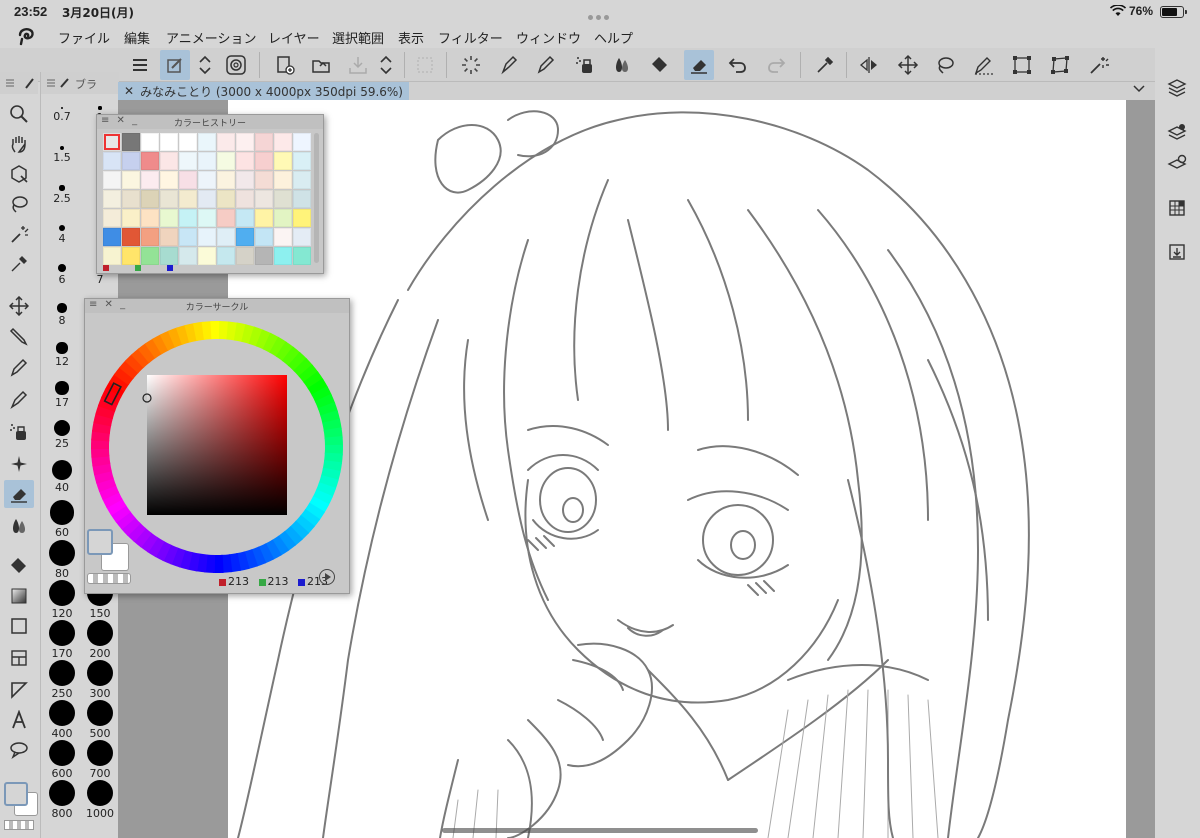 The image size is (1200, 838). Describe the element at coordinates (869, 65) in the screenshot. I see `flip-icon` at that location.